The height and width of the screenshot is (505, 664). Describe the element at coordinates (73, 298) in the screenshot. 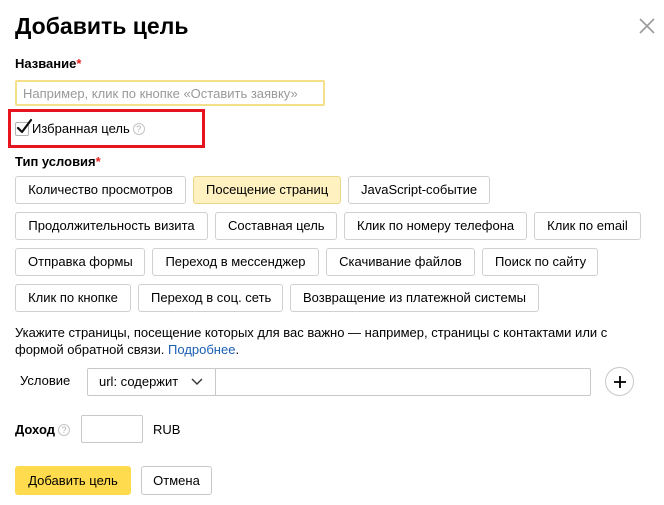

I see `chip-button-click: Клик по кнопке` at that location.